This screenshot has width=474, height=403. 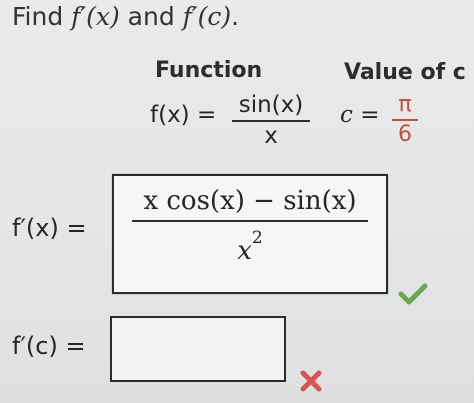 I want to click on f-prime-x-numerator: x cos(x) − sin(x), so click(x=250, y=201).